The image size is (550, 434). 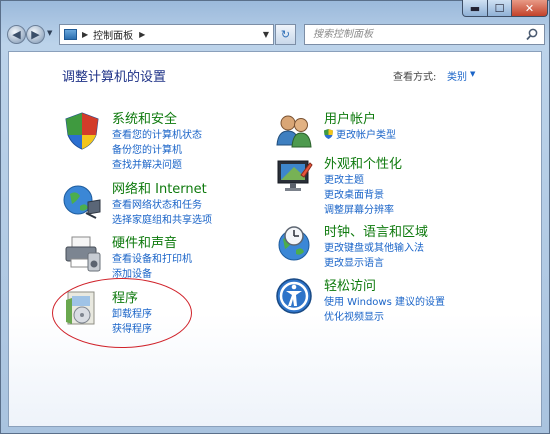 What do you see at coordinates (113, 34) in the screenshot?
I see `breadcrumb-control-panel: 控制面板` at bounding box center [113, 34].